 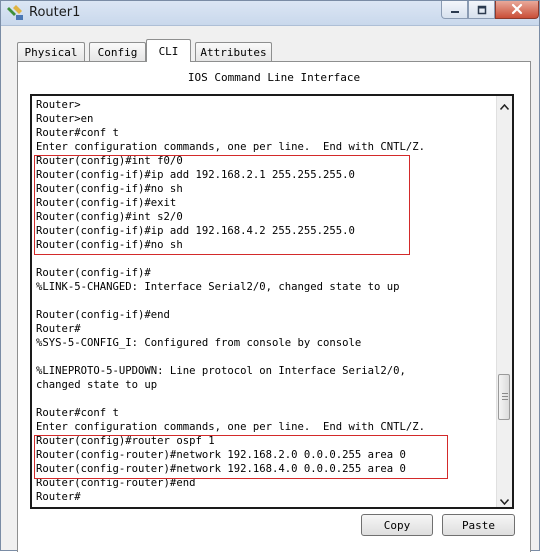 What do you see at coordinates (222, 205) in the screenshot?
I see `highlight-box-interface-config` at bounding box center [222, 205].